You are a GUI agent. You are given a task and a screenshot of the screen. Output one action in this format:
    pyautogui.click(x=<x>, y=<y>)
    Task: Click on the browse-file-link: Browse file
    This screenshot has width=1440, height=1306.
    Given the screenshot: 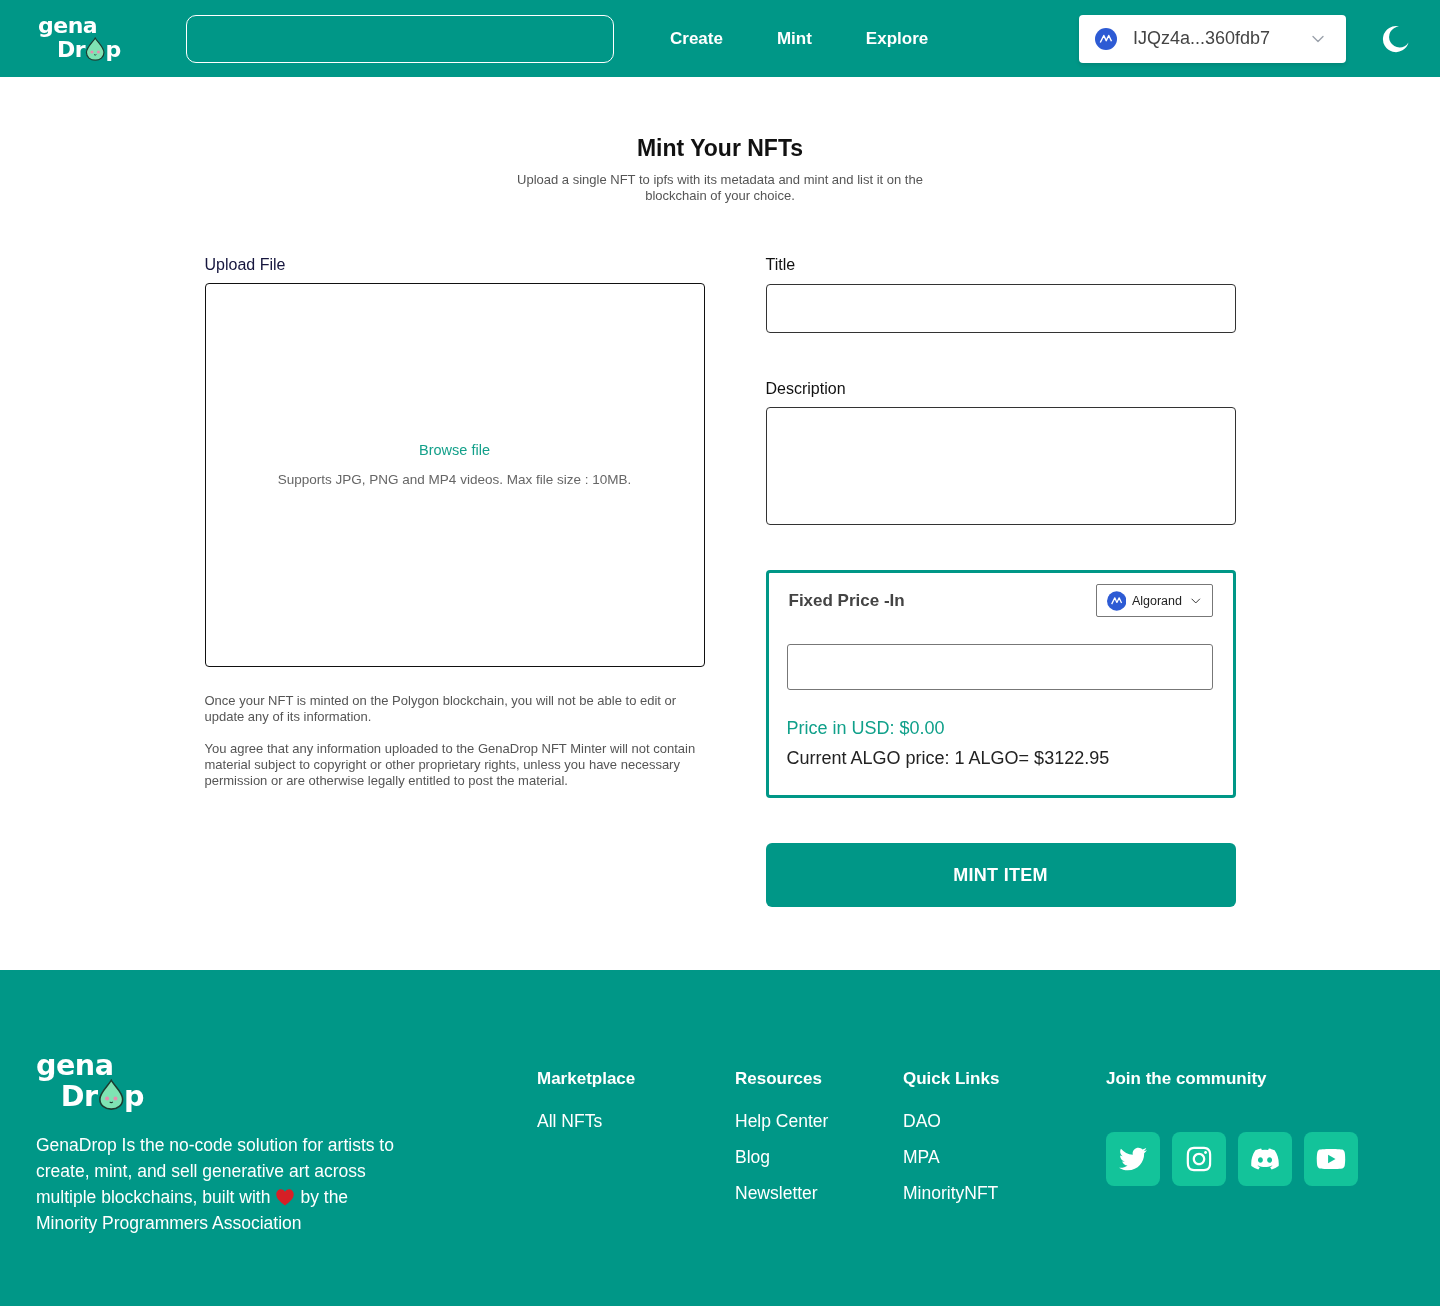 What is the action you would take?
    pyautogui.click(x=454, y=450)
    